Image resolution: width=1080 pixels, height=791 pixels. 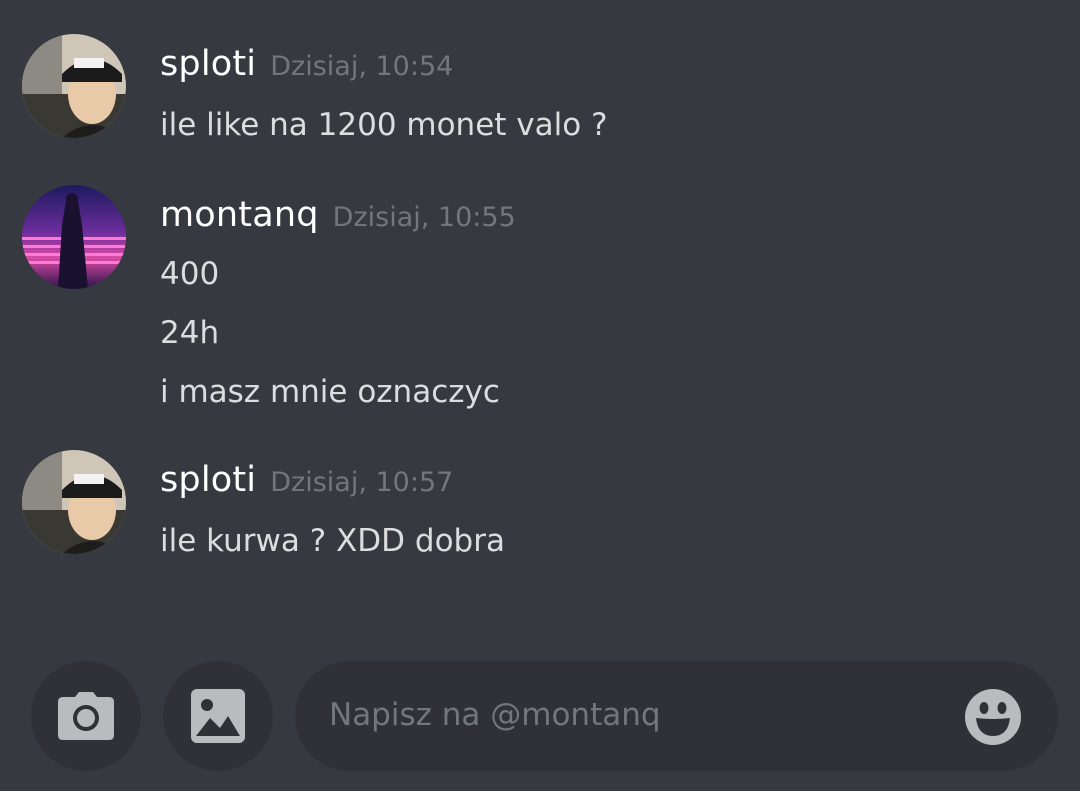 I want to click on camera-icon, so click(x=86, y=716).